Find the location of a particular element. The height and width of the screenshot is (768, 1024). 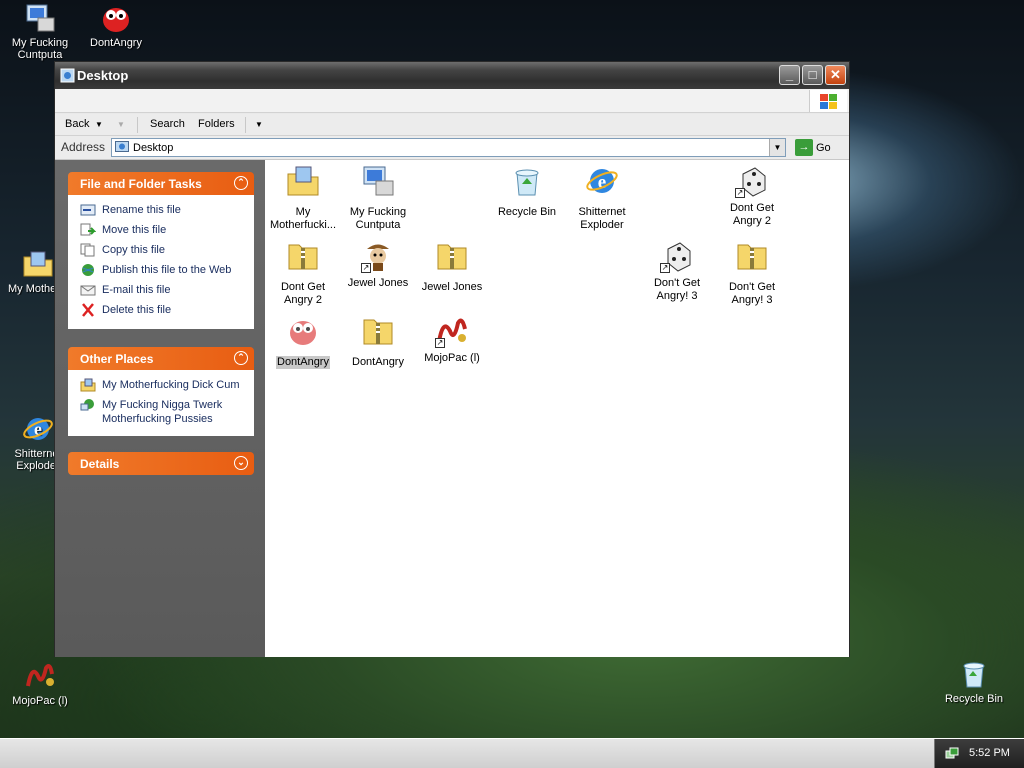

task-label: Publish this file to the Web is located at coordinates (167, 270).